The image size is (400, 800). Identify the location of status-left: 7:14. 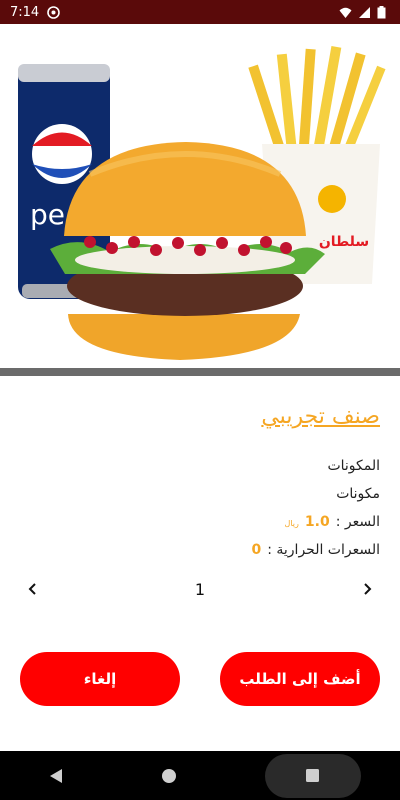
(35, 12).